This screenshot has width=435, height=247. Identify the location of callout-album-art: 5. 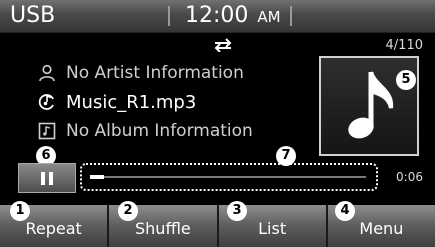
(406, 80).